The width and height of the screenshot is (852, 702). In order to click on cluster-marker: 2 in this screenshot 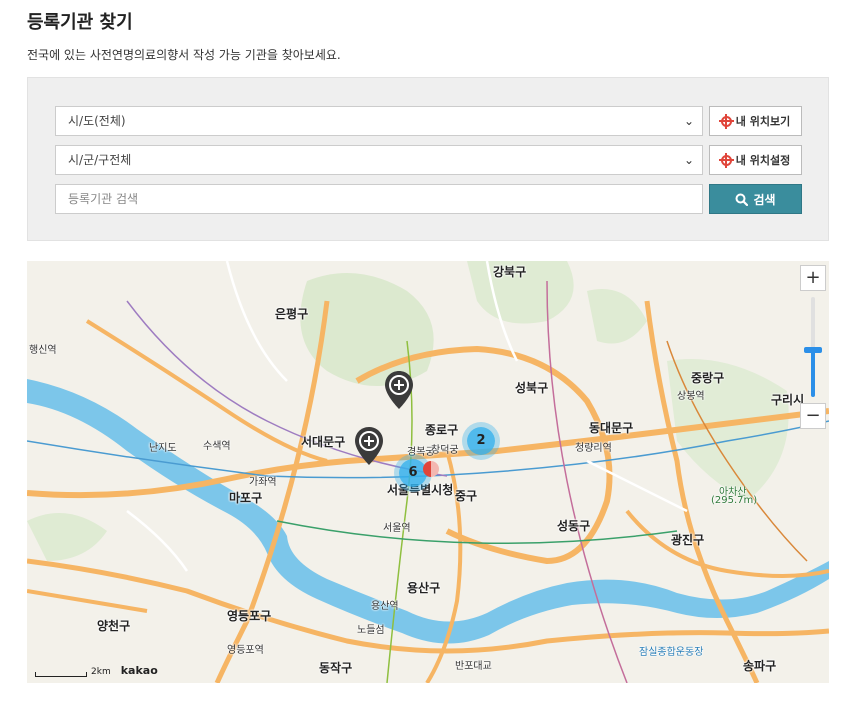, I will do `click(481, 441)`.